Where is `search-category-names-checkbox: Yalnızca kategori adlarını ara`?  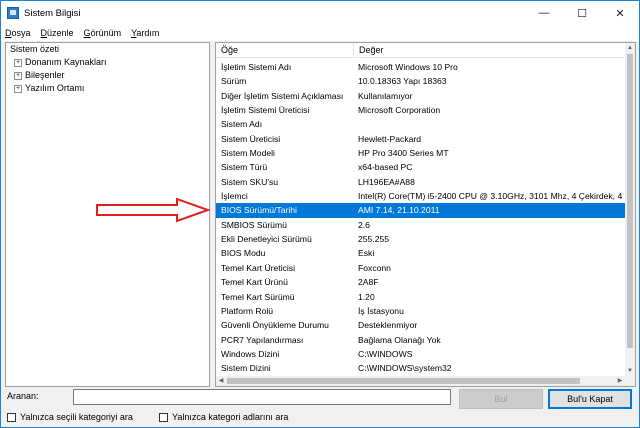 search-category-names-checkbox: Yalnızca kategori adlarını ara is located at coordinates (223, 417).